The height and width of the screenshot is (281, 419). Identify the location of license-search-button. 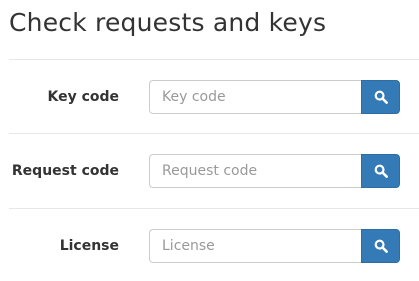
(380, 246).